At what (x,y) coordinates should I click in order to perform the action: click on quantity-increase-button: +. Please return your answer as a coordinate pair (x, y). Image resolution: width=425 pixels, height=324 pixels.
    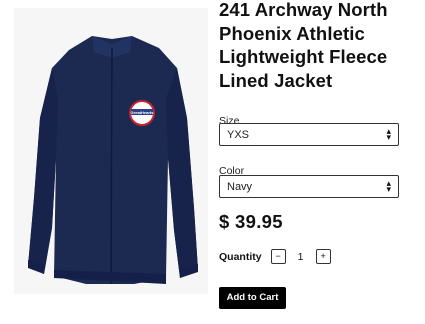
    Looking at the image, I should click on (323, 256).